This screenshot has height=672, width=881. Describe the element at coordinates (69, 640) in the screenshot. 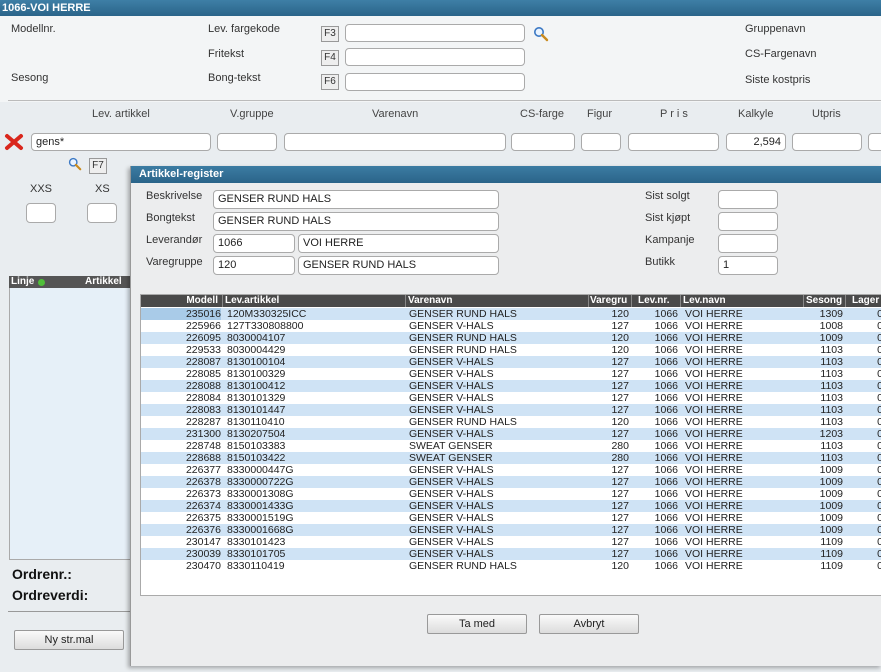

I see `ny-str-mal-button: Ny str.mal` at that location.